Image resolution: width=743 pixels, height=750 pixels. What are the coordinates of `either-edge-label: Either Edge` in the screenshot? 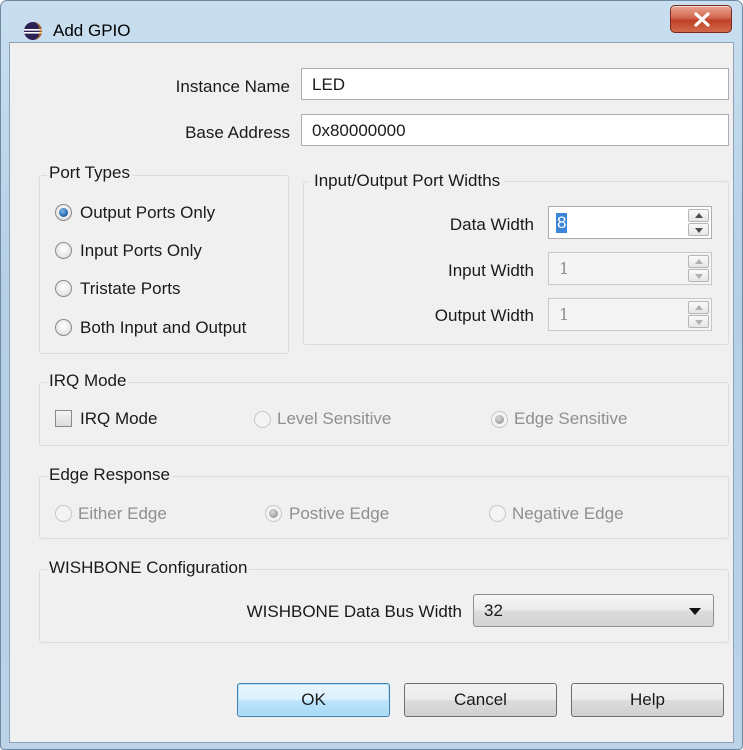 It's located at (122, 513).